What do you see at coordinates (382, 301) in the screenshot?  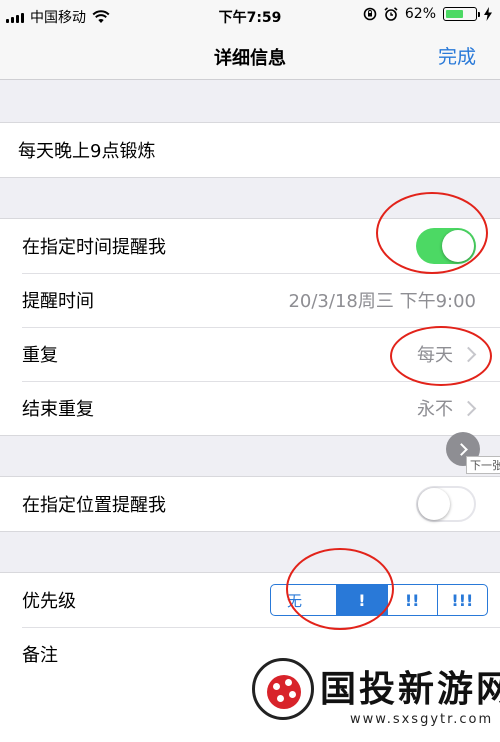 I see `alarm-value: 20/3/18周三 下午9:00` at bounding box center [382, 301].